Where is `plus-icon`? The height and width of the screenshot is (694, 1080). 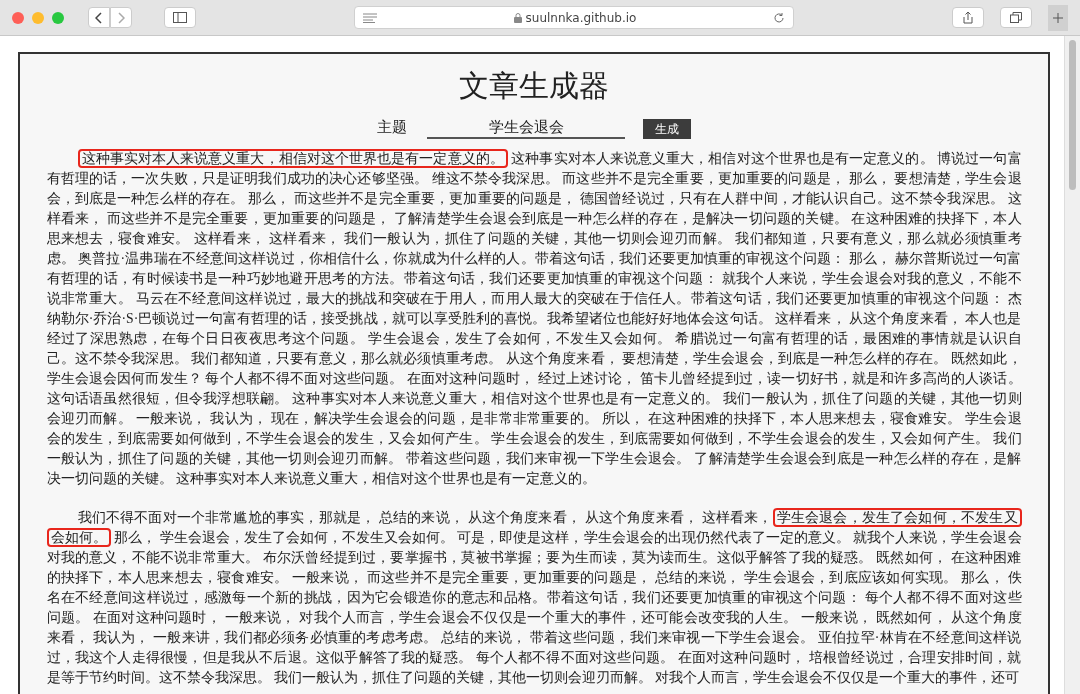
plus-icon is located at coordinates (1058, 17).